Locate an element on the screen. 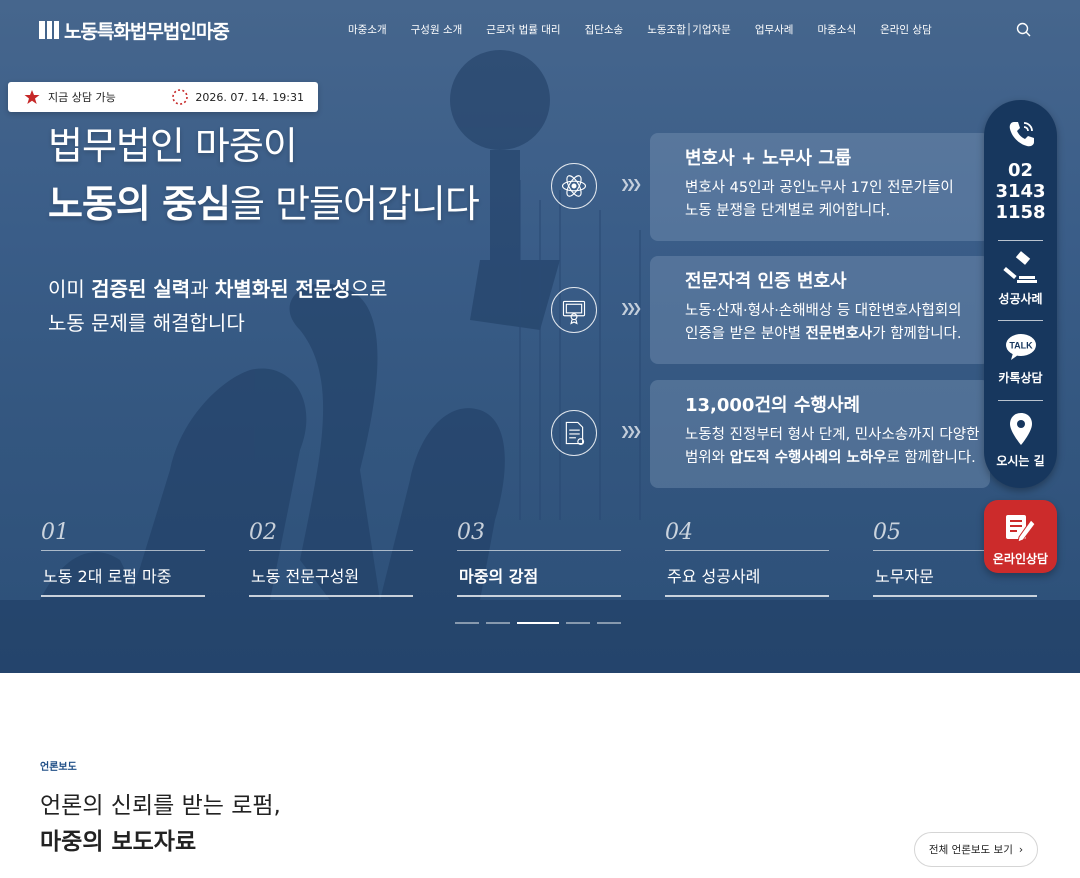  datetime-text: 2026. 07. 14. 19:31 is located at coordinates (249, 97).